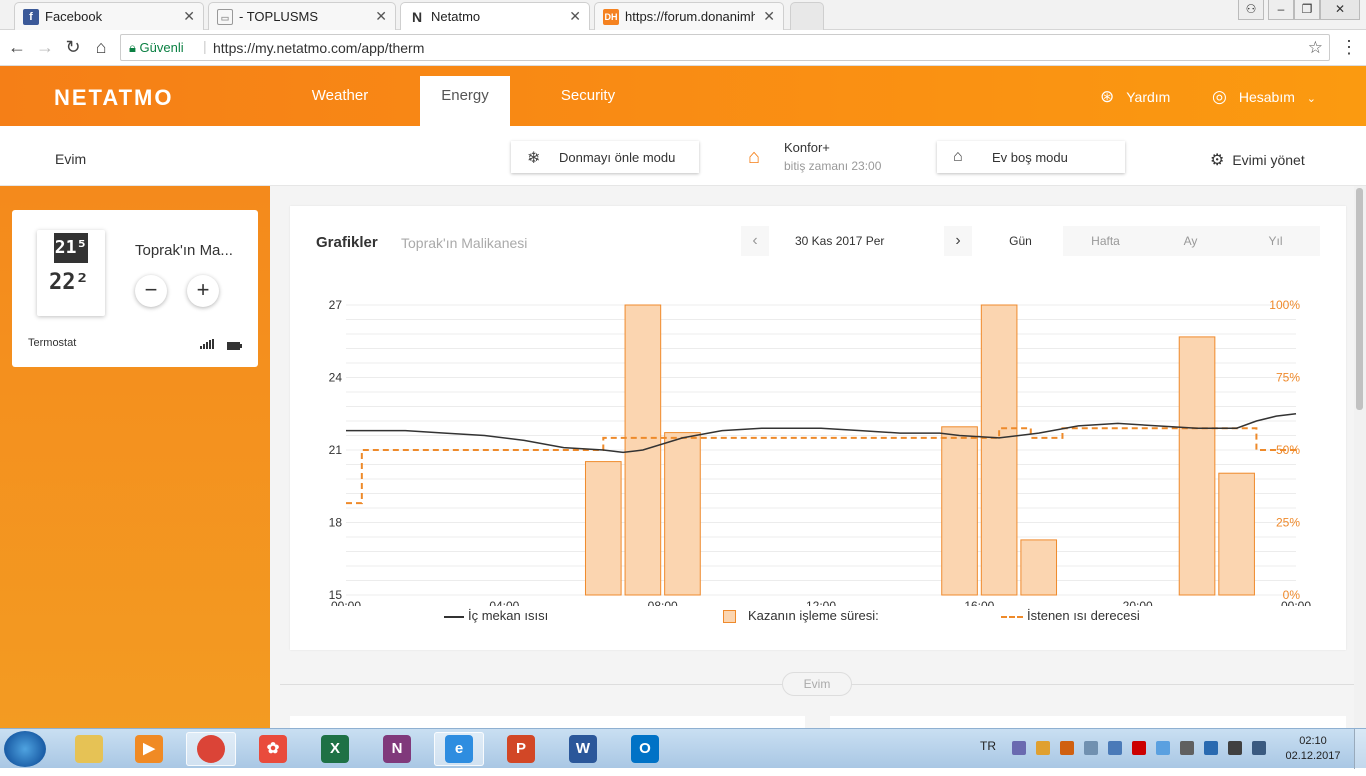 The image size is (1366, 776). Describe the element at coordinates (1187, 748) in the screenshot. I see `monitor-icon` at that location.